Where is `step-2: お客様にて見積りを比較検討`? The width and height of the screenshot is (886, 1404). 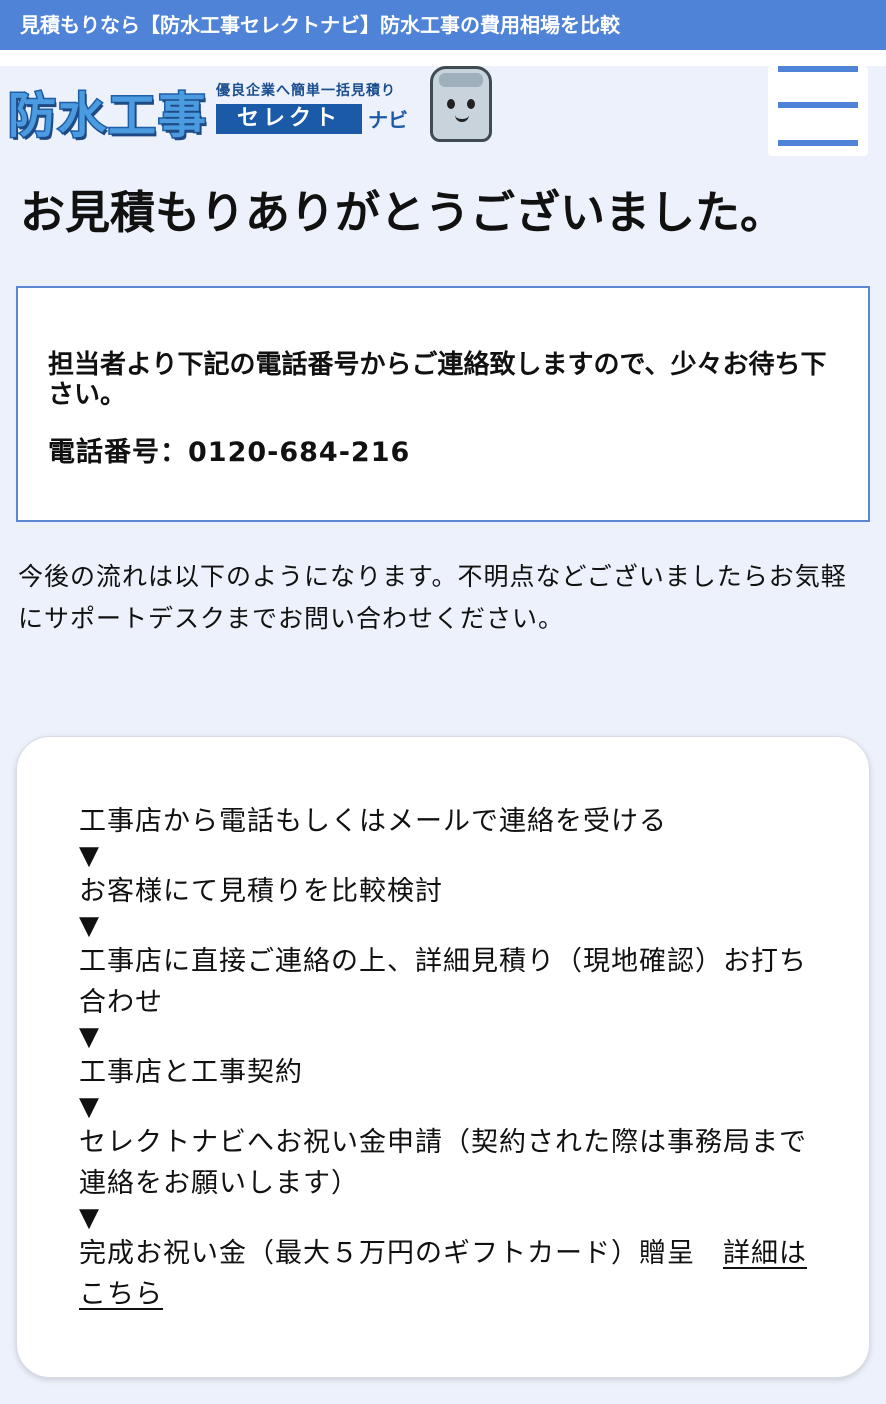
step-2: お客様にて見積りを比較検討 is located at coordinates (261, 891).